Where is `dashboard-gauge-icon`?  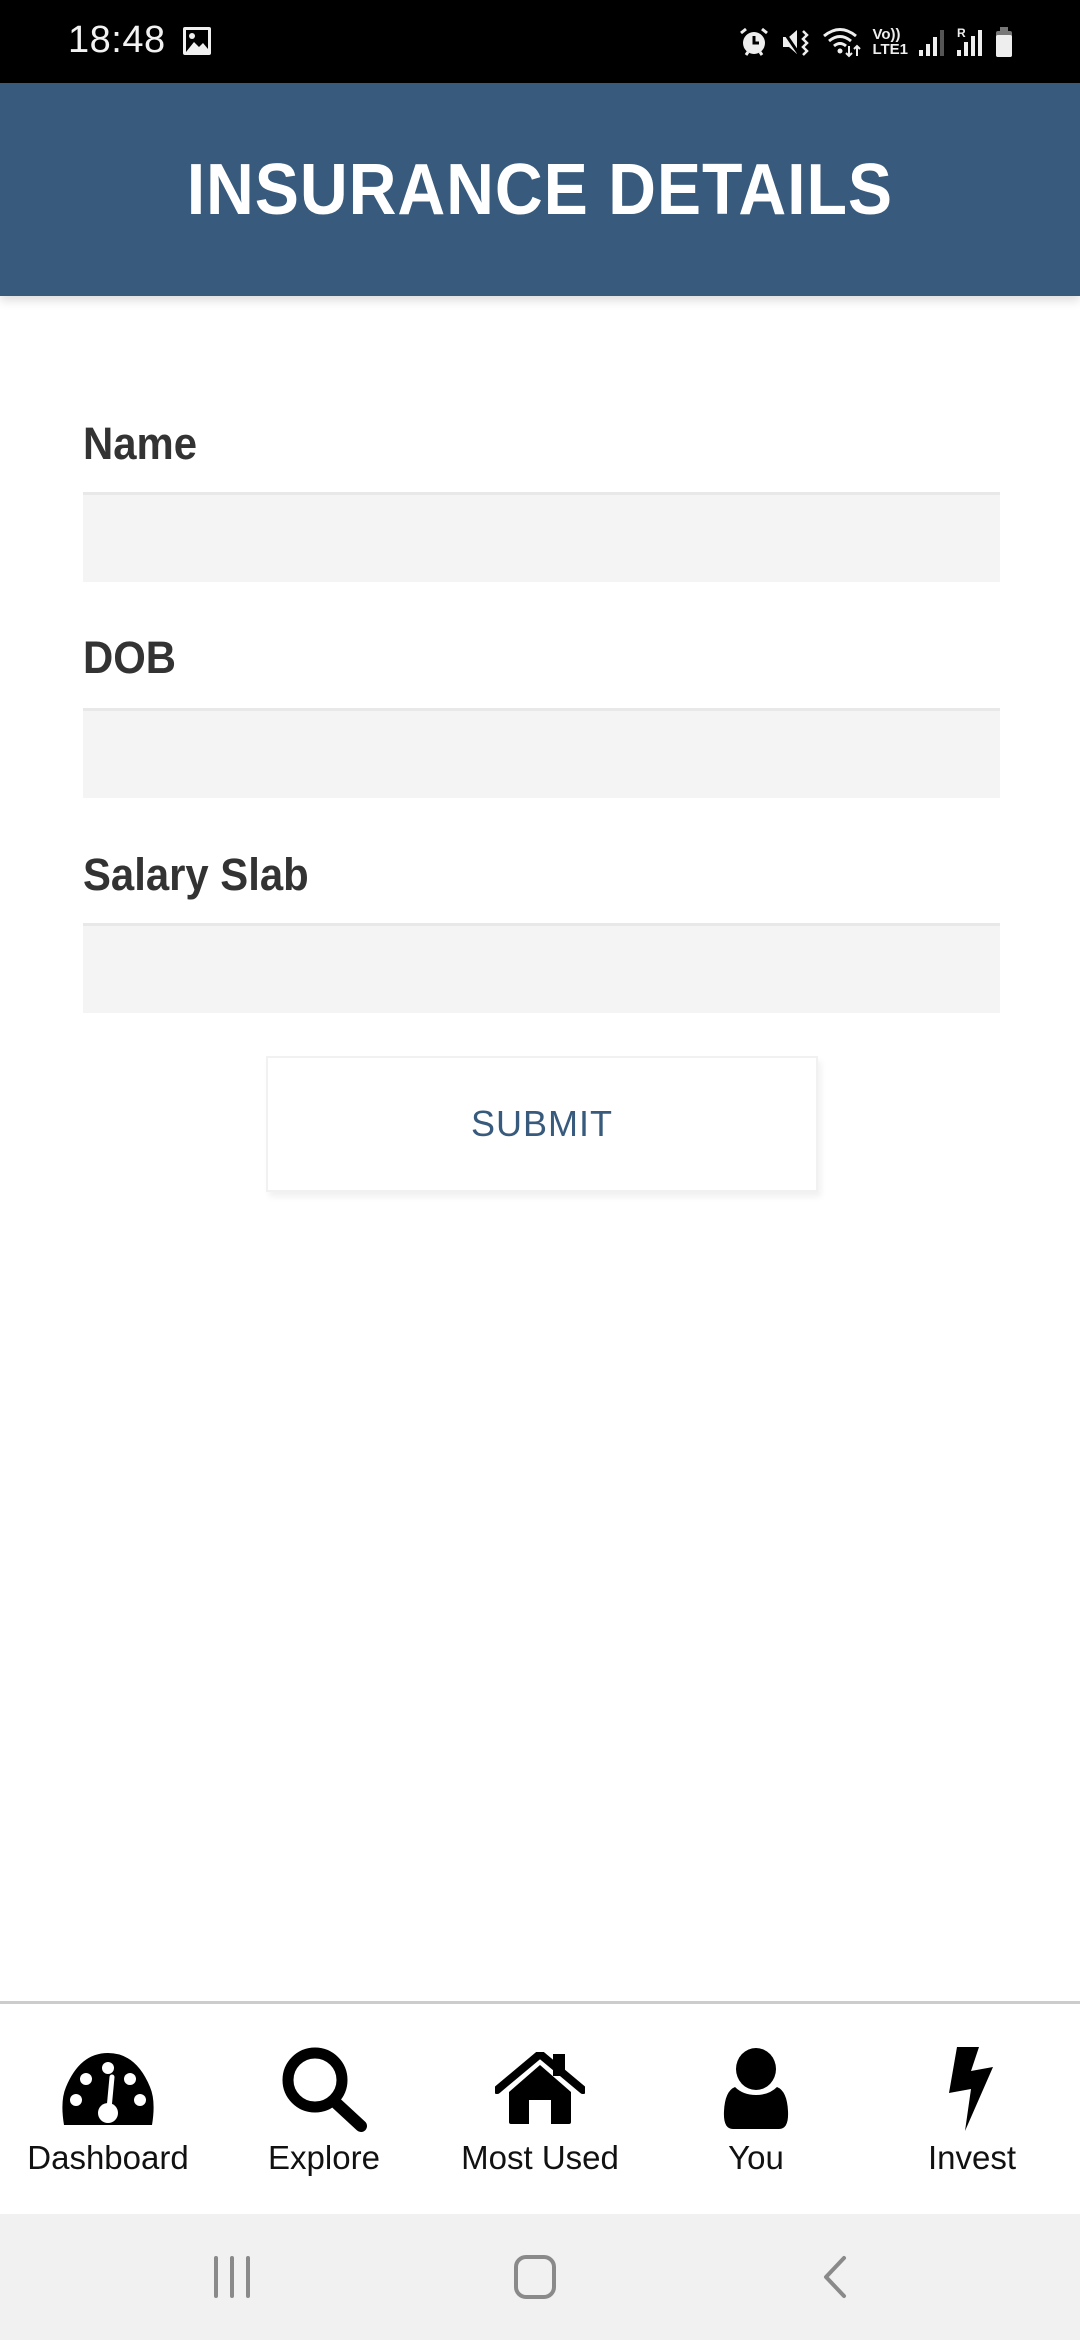
dashboard-gauge-icon is located at coordinates (108, 2089).